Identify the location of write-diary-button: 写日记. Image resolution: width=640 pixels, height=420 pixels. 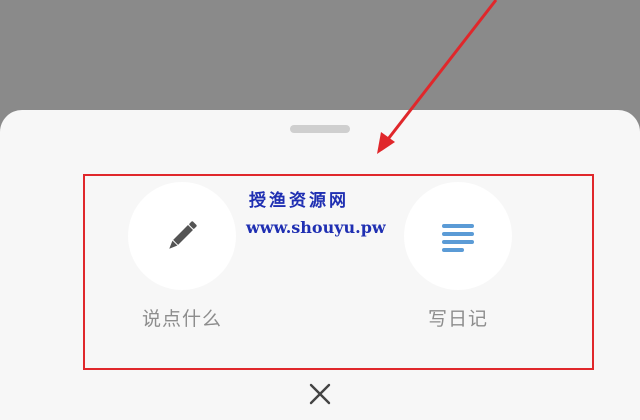
(458, 256).